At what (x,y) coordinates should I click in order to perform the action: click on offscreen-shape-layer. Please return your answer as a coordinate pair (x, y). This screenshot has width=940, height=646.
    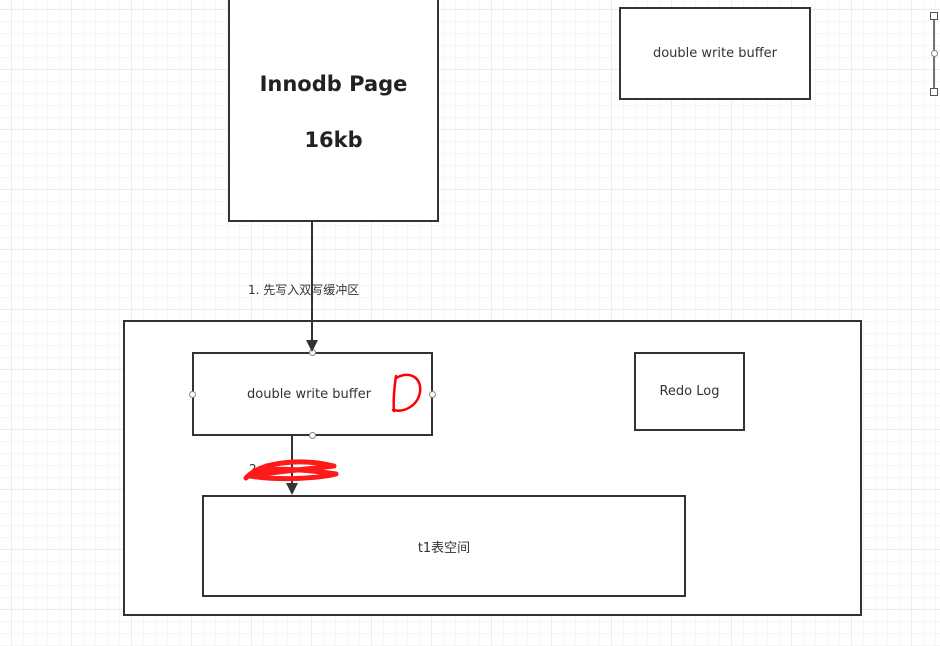
    Looking at the image, I should click on (934, 54).